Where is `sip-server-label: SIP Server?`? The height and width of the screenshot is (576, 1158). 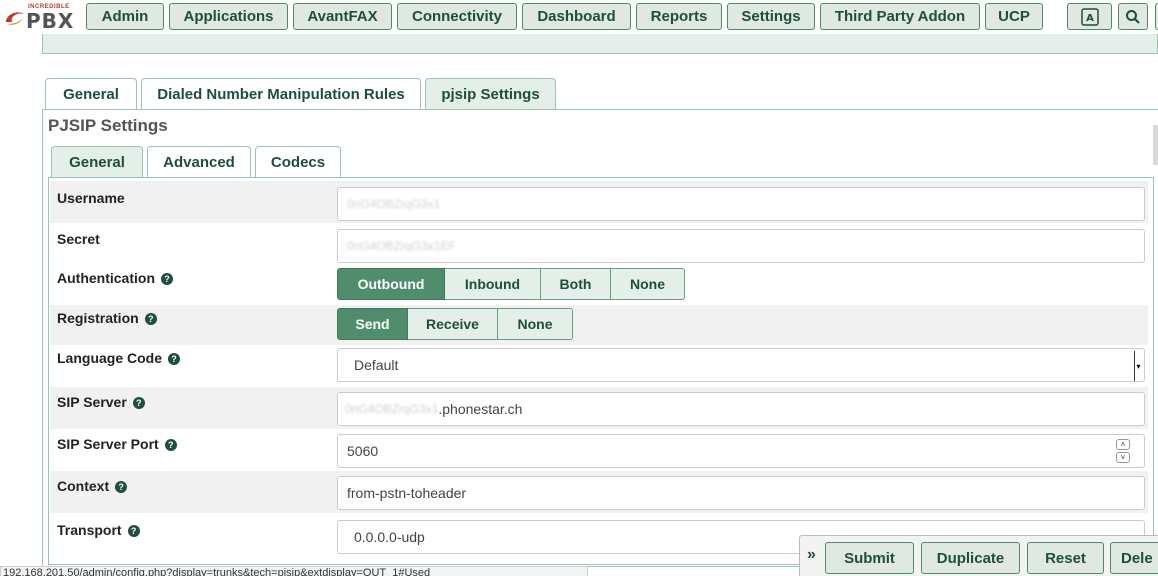 sip-server-label: SIP Server? is located at coordinates (101, 402).